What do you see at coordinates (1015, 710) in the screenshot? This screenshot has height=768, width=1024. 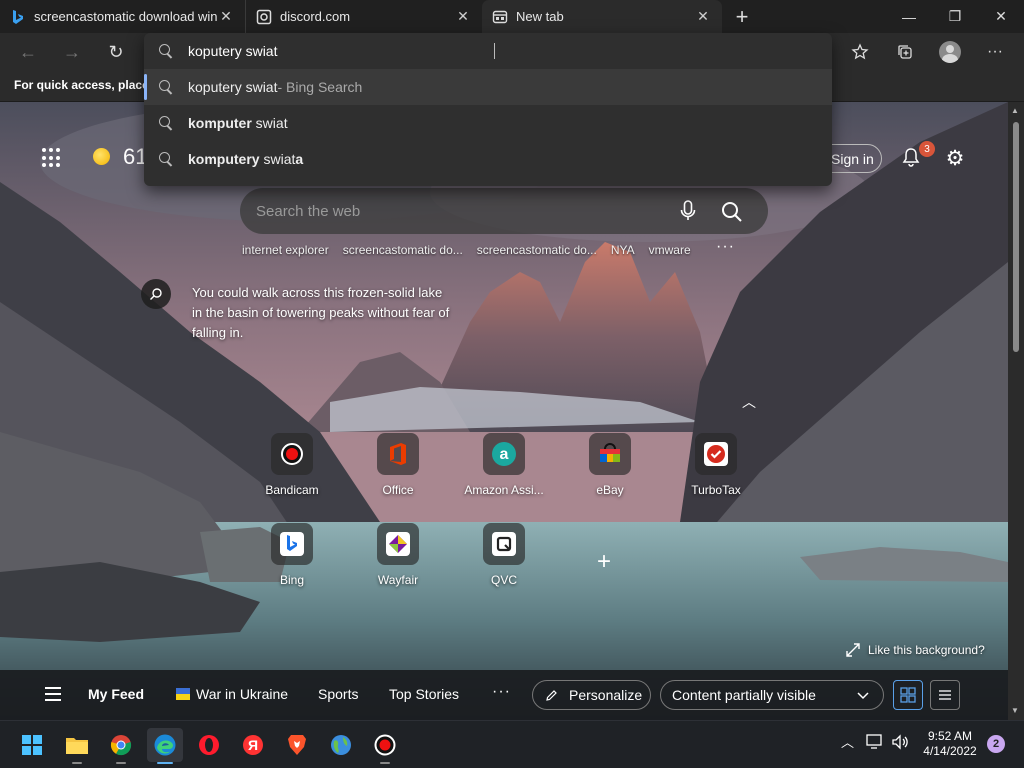 I see `scroll-down-icon: ▼` at bounding box center [1015, 710].